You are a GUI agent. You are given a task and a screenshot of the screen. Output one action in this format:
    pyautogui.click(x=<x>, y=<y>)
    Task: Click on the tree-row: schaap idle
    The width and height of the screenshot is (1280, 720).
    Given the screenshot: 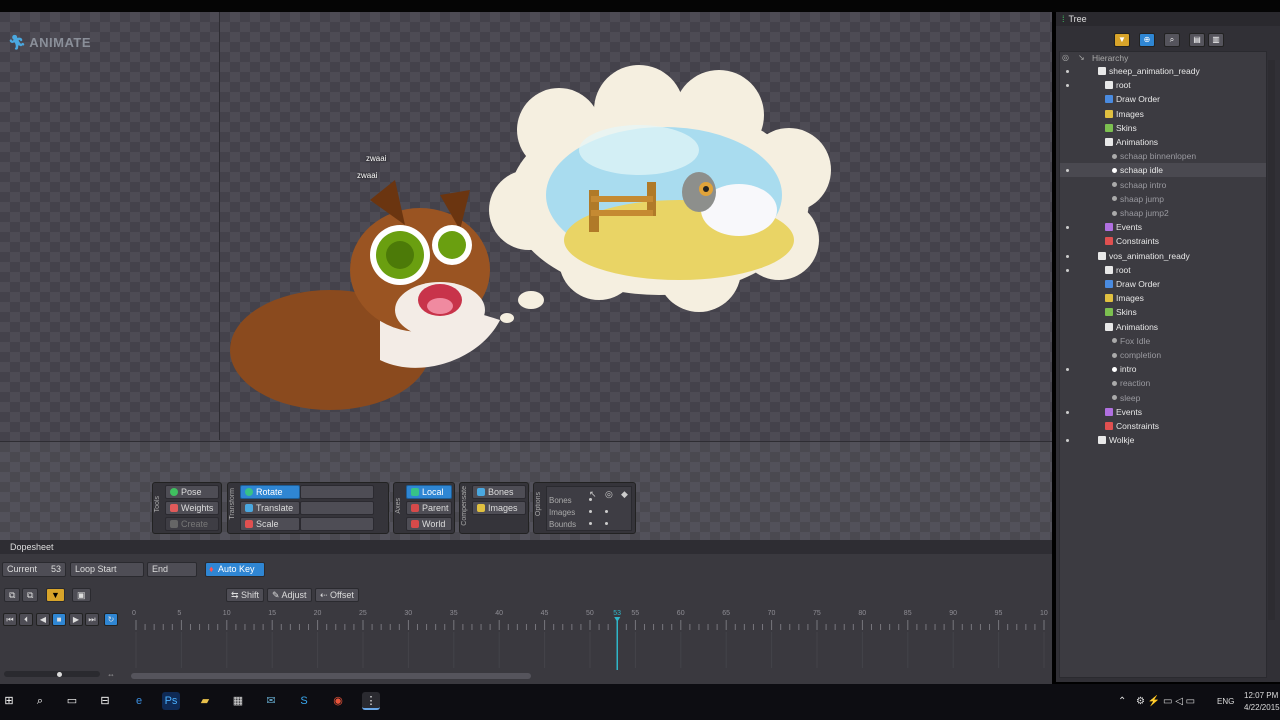 What is the action you would take?
    pyautogui.click(x=1163, y=170)
    